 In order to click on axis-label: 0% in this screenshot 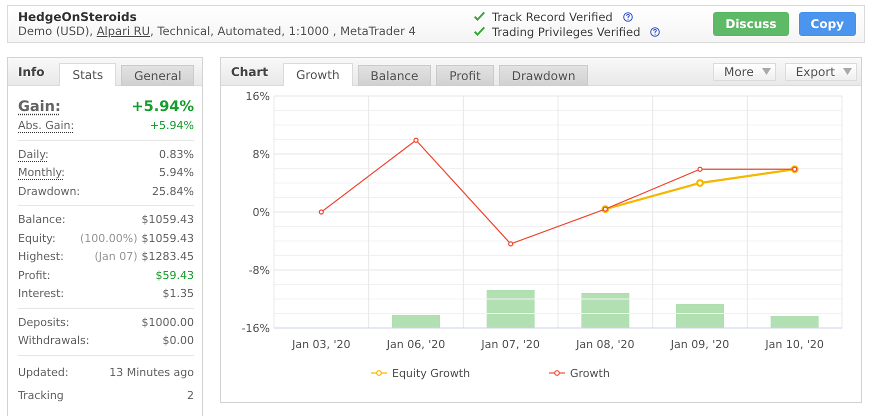, I will do `click(261, 212)`.